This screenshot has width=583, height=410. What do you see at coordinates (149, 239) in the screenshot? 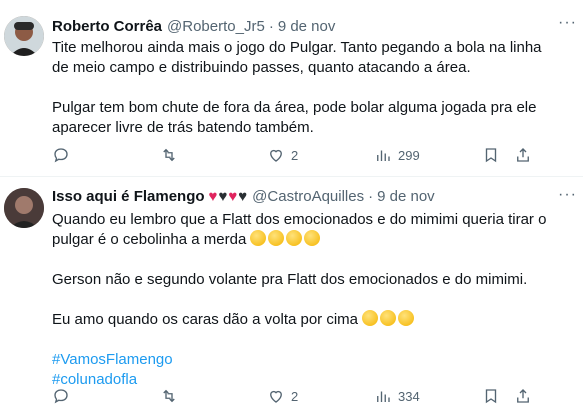
I see `tweet-line-text: pulgar é o cebolinha a merda` at bounding box center [149, 239].